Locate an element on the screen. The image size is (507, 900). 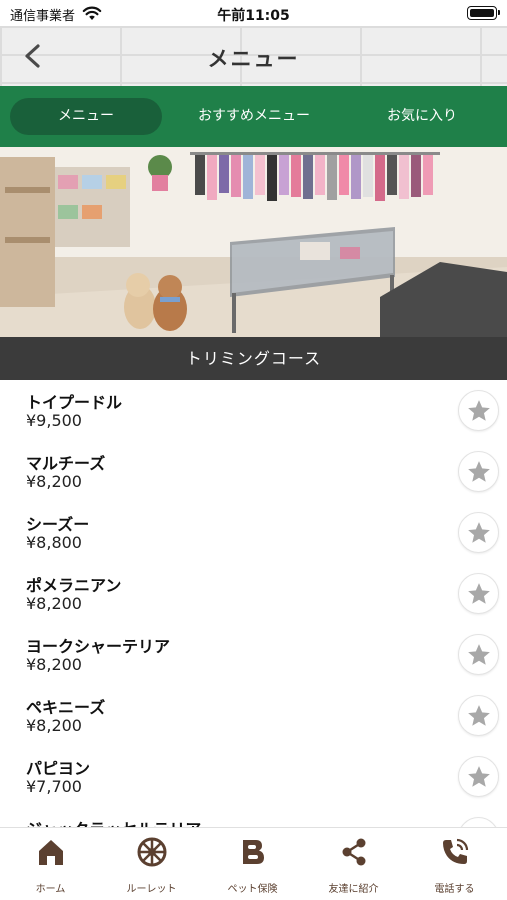
nav-roulette: ルーレット is located at coordinates (151, 864).